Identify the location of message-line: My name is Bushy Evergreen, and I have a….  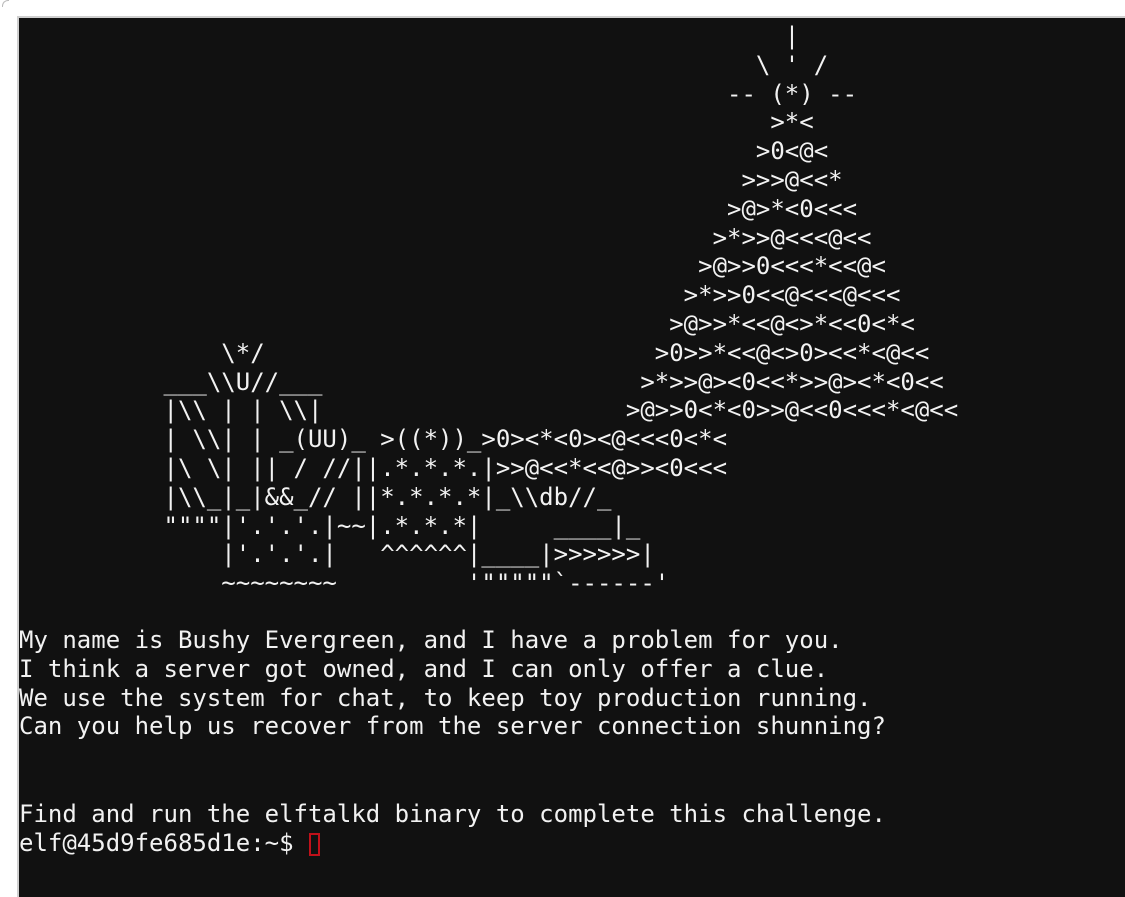
(431, 640).